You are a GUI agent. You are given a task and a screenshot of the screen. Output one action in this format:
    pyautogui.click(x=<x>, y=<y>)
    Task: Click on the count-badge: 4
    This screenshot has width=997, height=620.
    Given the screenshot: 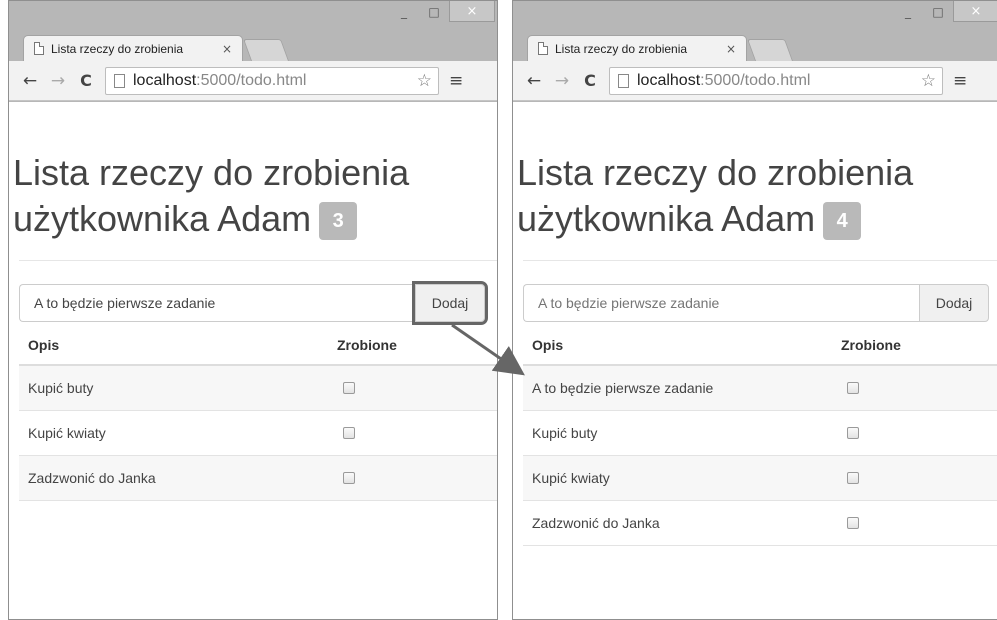 What is the action you would take?
    pyautogui.click(x=842, y=221)
    